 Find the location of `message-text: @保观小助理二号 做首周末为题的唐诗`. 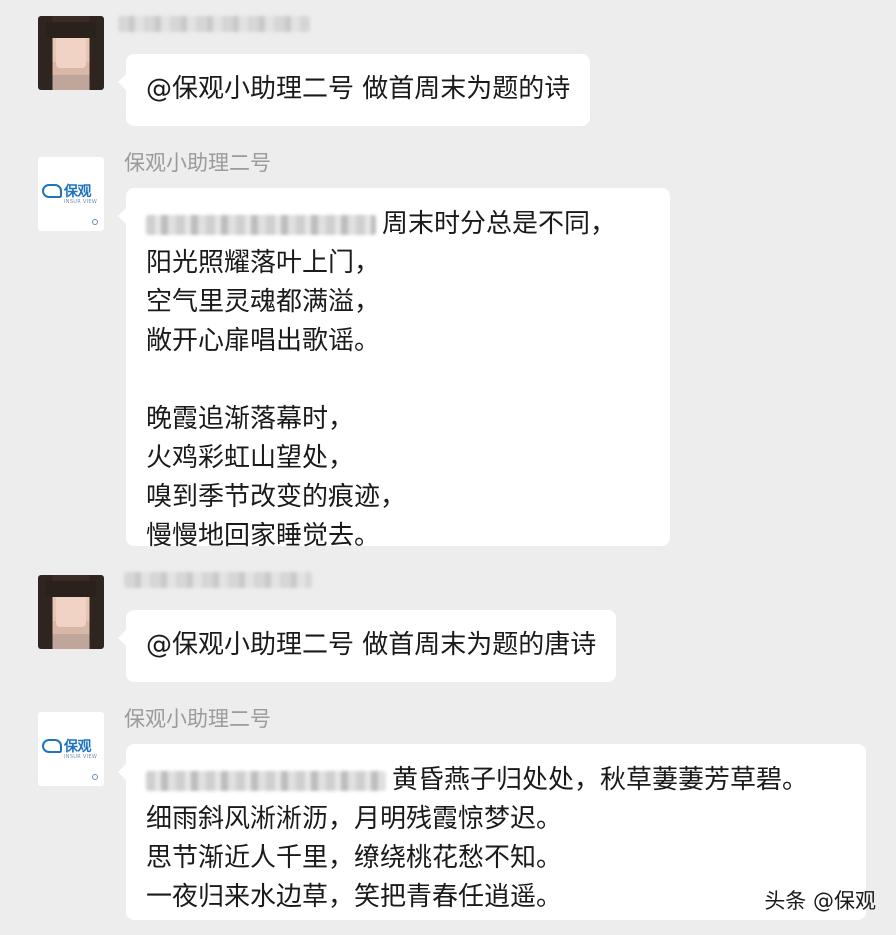

message-text: @保观小助理二号 做首周末为题的唐诗 is located at coordinates (371, 645).